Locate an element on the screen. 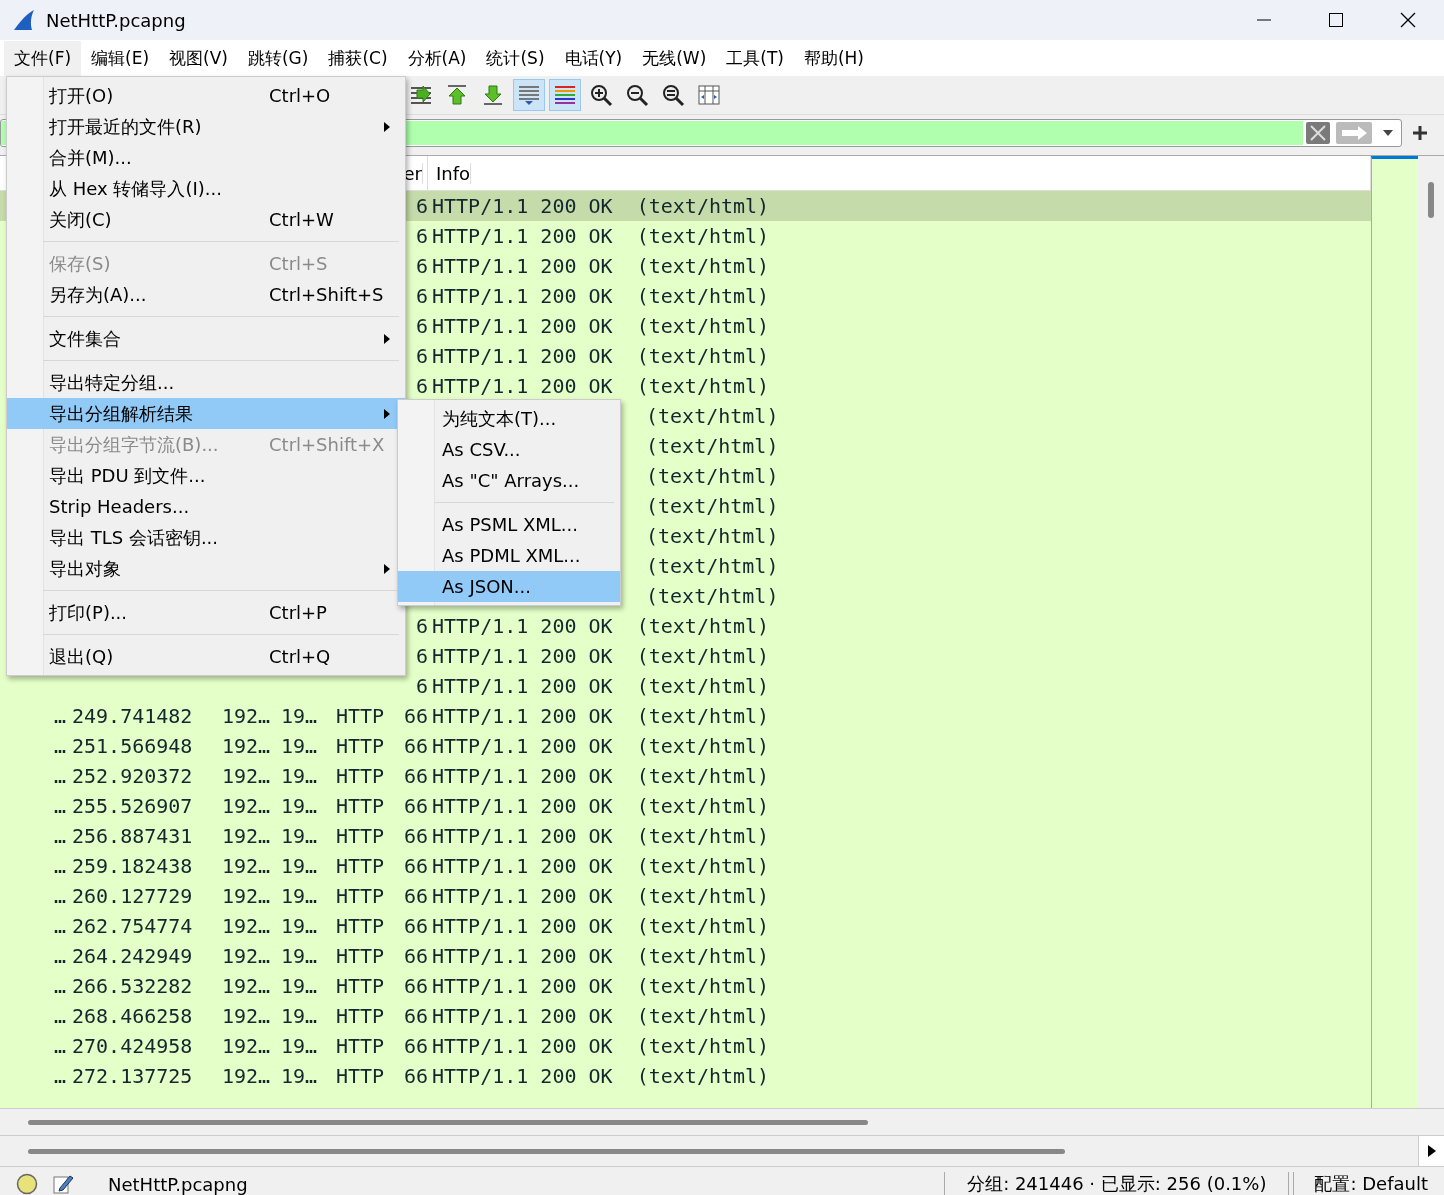 This screenshot has width=1444, height=1195. zoomout-icon is located at coordinates (637, 95).